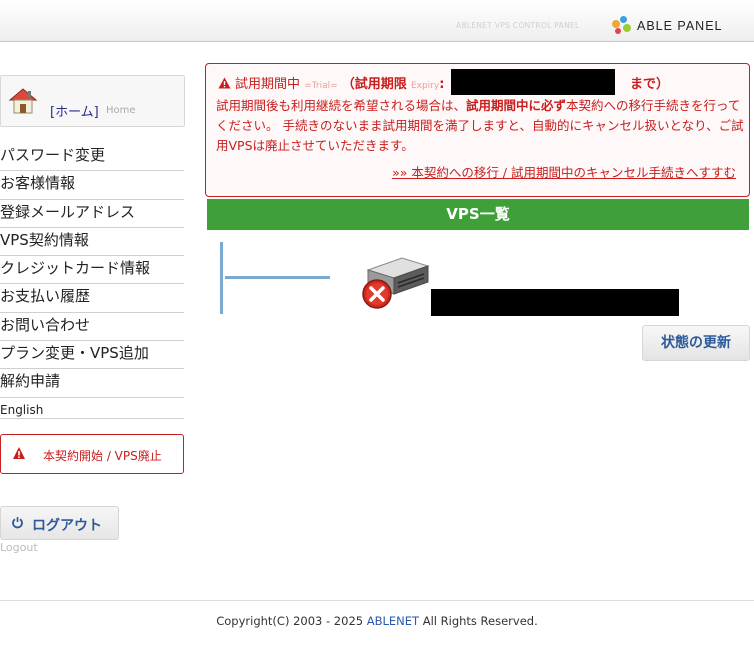 This screenshot has height=657, width=754. What do you see at coordinates (478, 621) in the screenshot?
I see `copyright-suffix: All Rights Reserved.` at bounding box center [478, 621].